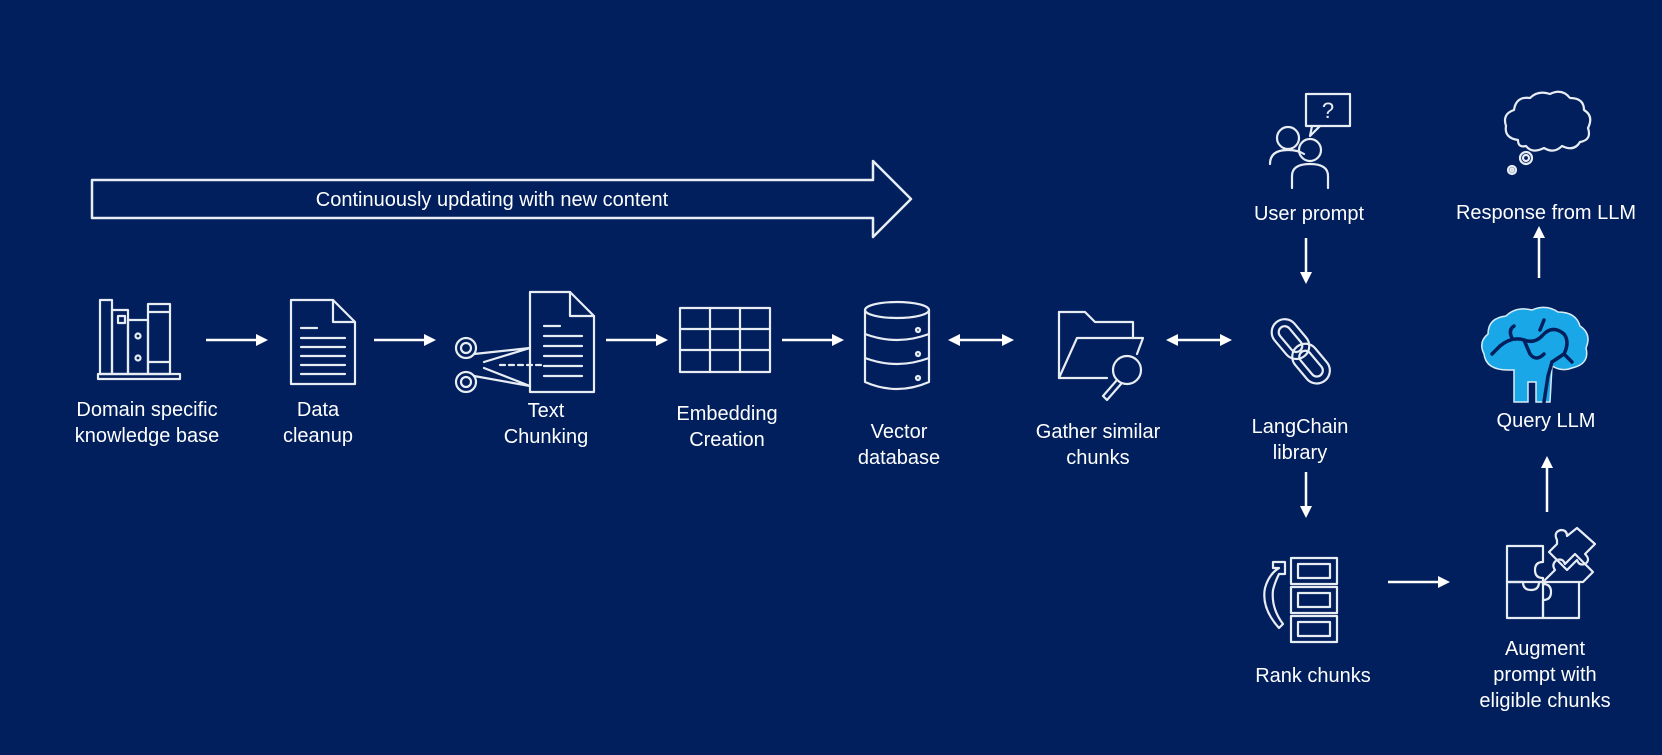 The width and height of the screenshot is (1662, 755). I want to click on step-label-gather-similar: Gather similar chunks, so click(1098, 445).